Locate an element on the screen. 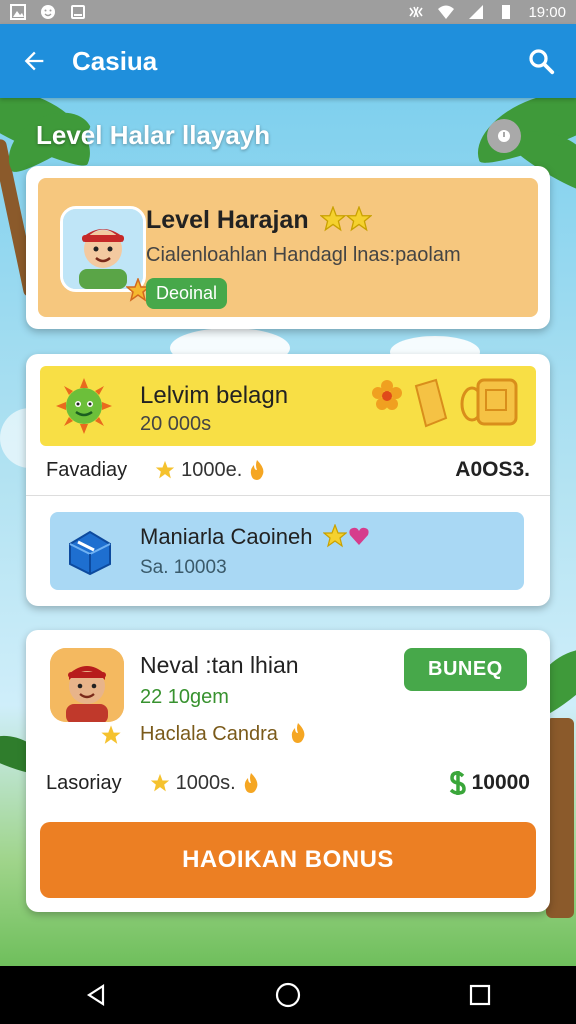 The image size is (576, 1024). gold-bar-icon is located at coordinates (489, 402).